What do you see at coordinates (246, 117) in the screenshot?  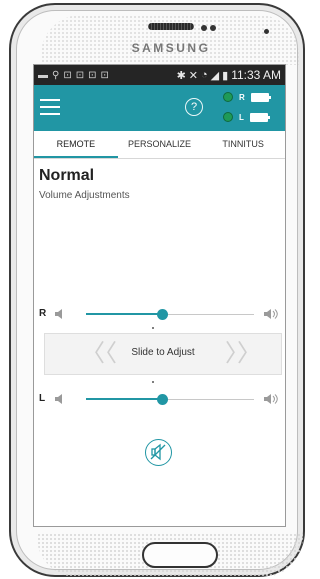 I see `left-hearing-aid-status: L` at bounding box center [246, 117].